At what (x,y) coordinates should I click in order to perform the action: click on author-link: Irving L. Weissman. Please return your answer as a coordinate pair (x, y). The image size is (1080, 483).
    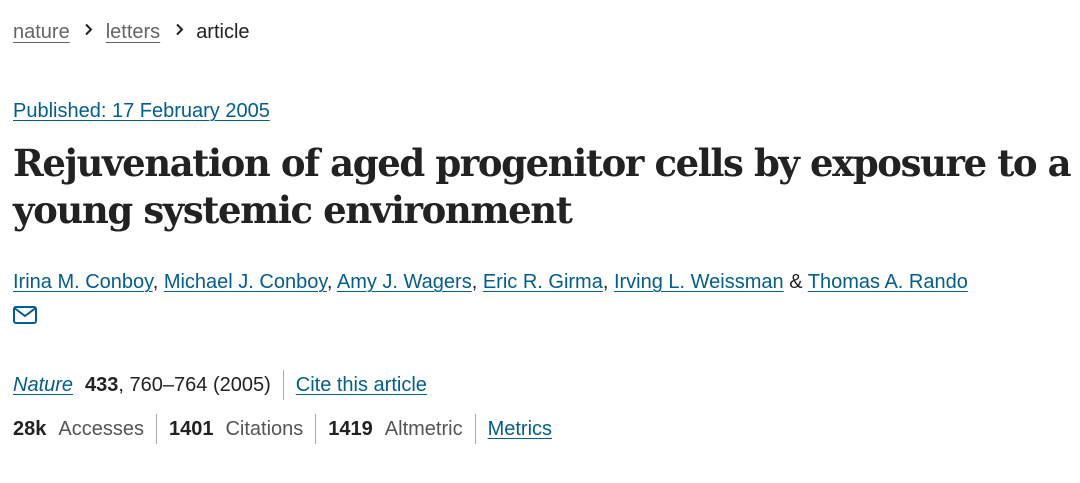
    Looking at the image, I should click on (699, 282).